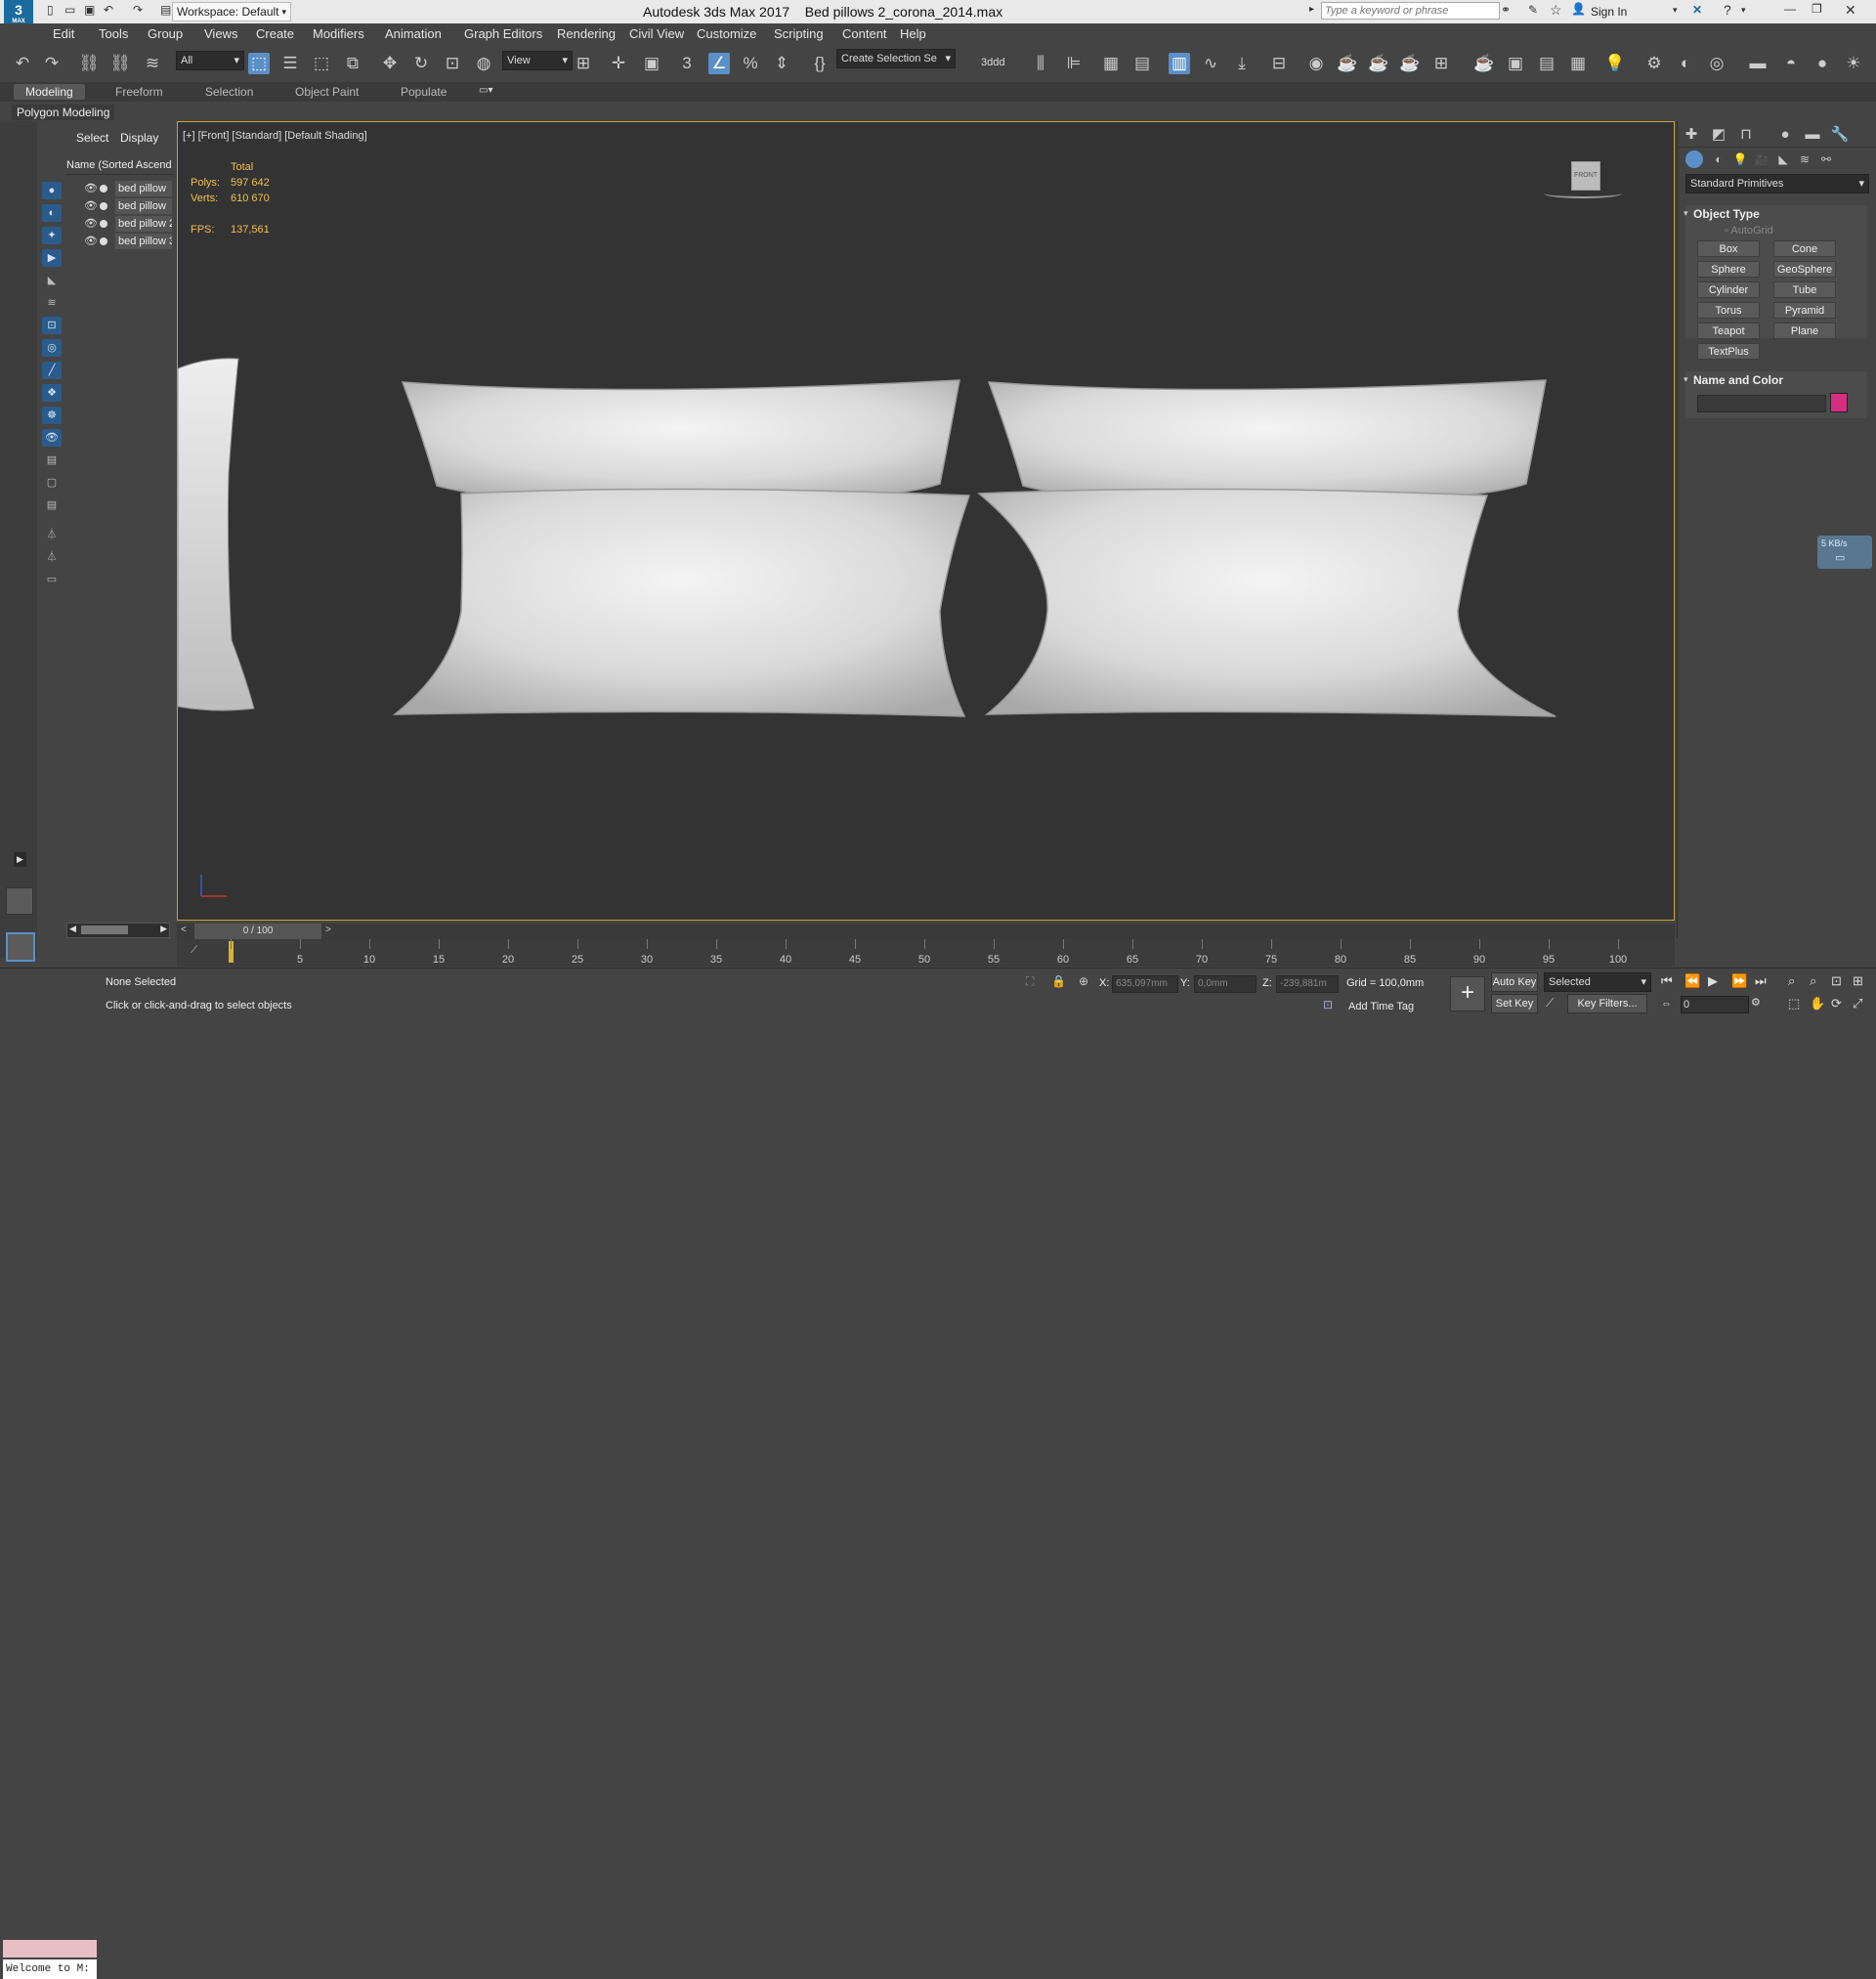  I want to click on torus-button: Torus, so click(1728, 310).